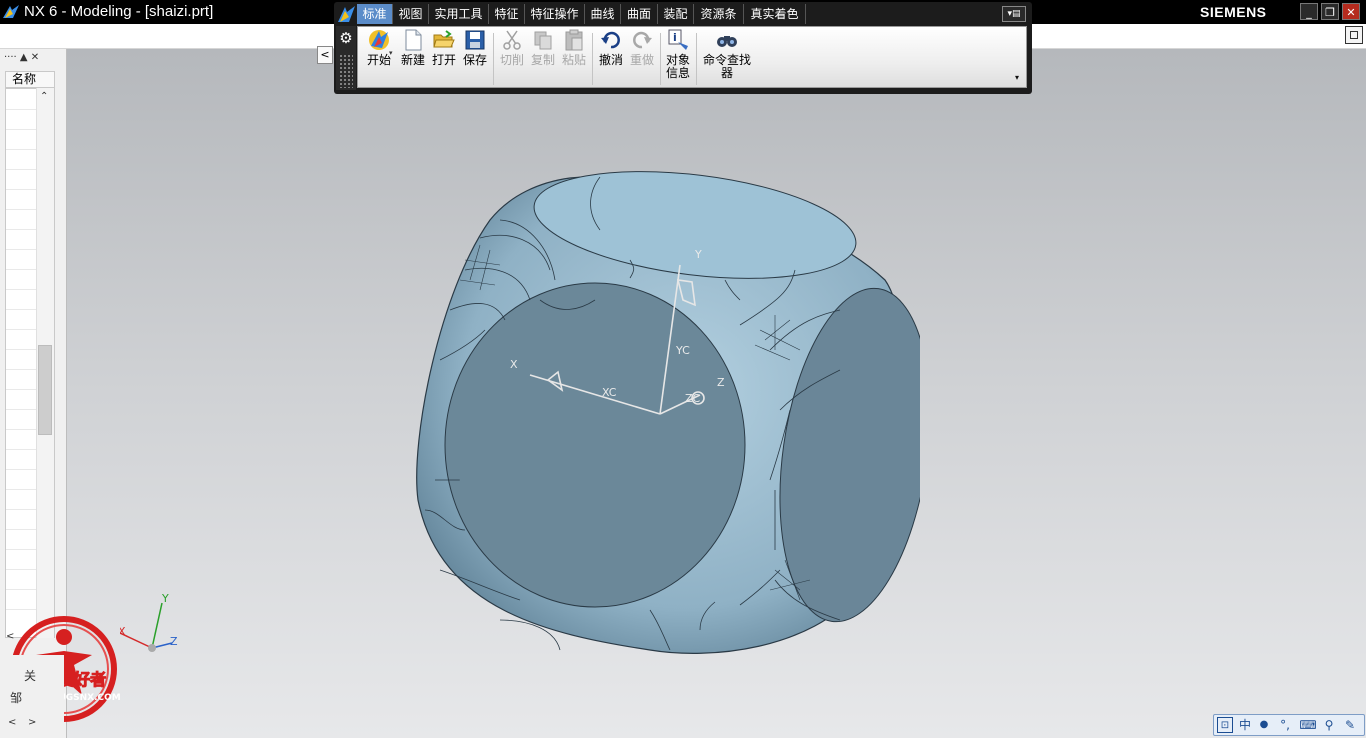  I want to click on info-icon: i, so click(678, 39).